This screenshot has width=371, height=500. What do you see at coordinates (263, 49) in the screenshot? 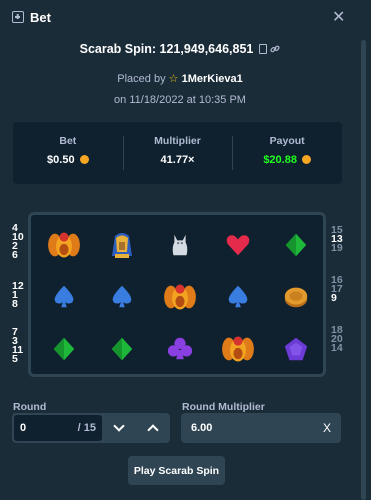
I see `copy-icon` at bounding box center [263, 49].